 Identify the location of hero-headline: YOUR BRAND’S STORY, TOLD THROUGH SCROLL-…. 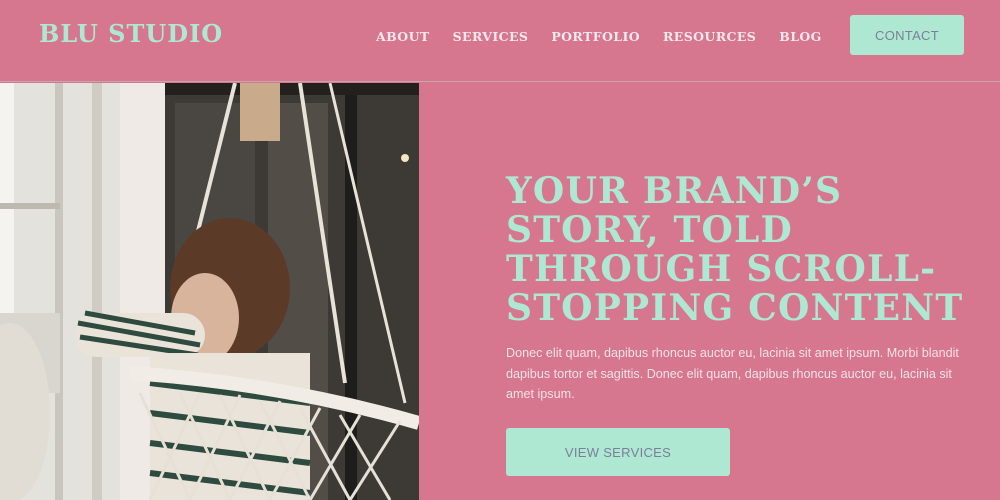
(735, 249).